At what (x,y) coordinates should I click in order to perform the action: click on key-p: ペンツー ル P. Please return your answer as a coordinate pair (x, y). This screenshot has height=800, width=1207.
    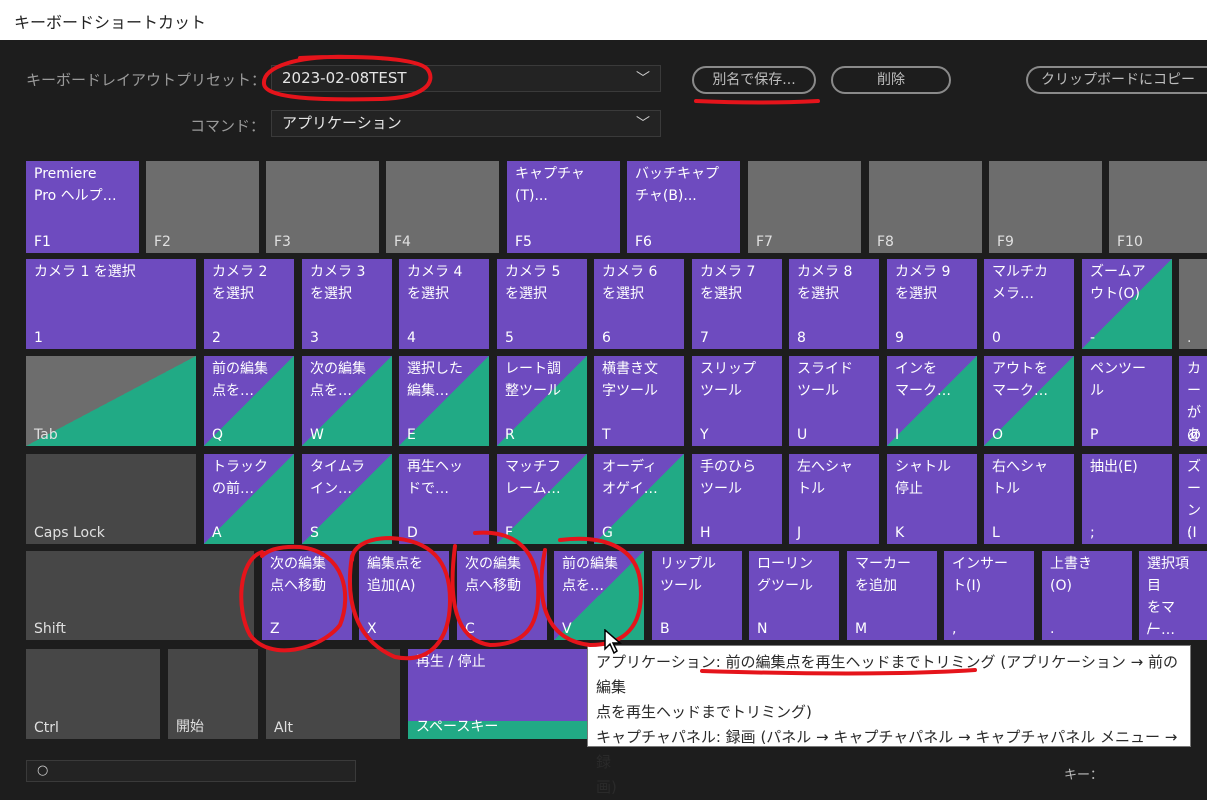
    Looking at the image, I should click on (1127, 401).